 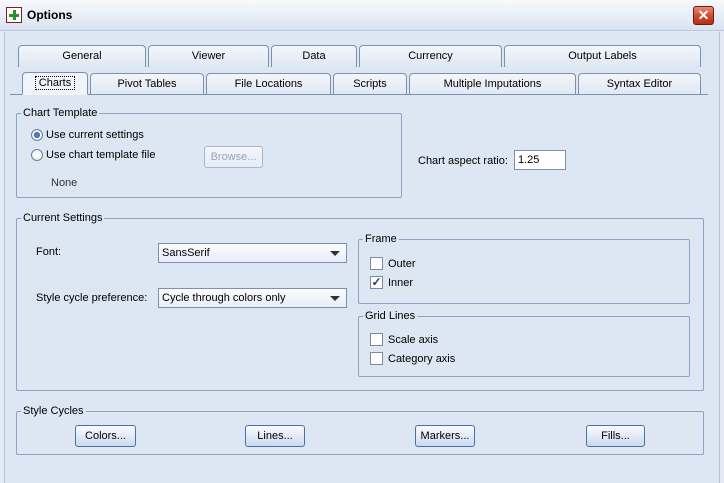 I want to click on tab-syntax-editor: Syntax Editor, so click(x=639, y=84).